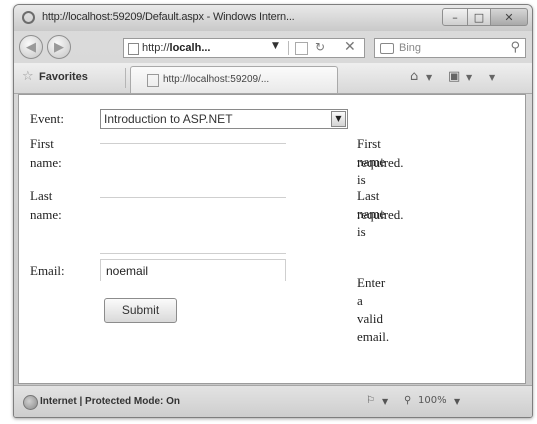 Image resolution: width=537 pixels, height=424 pixels. I want to click on close-button: ✕, so click(509, 17).